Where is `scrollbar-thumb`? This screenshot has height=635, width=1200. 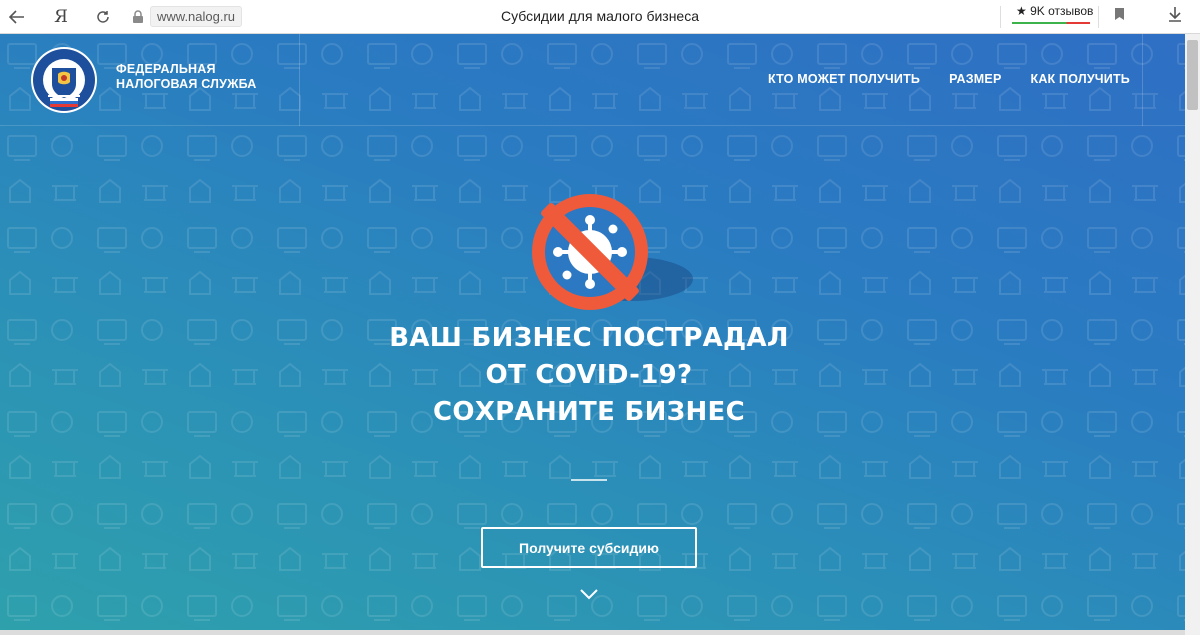
scrollbar-thumb is located at coordinates (1192, 75).